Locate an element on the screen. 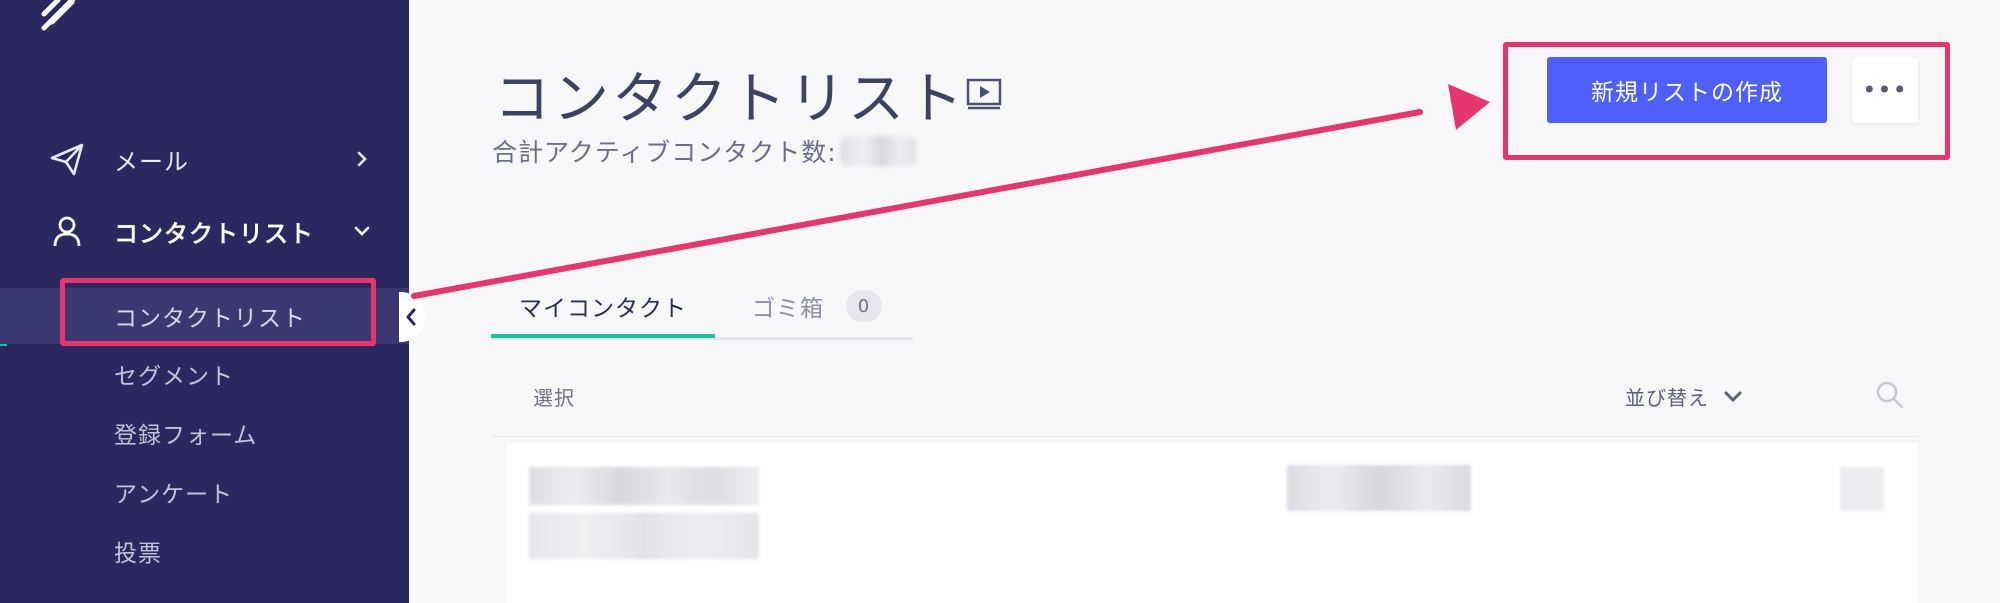 Image resolution: width=2000 pixels, height=603 pixels. sort-dropdown: 並び替え is located at coordinates (1684, 396).